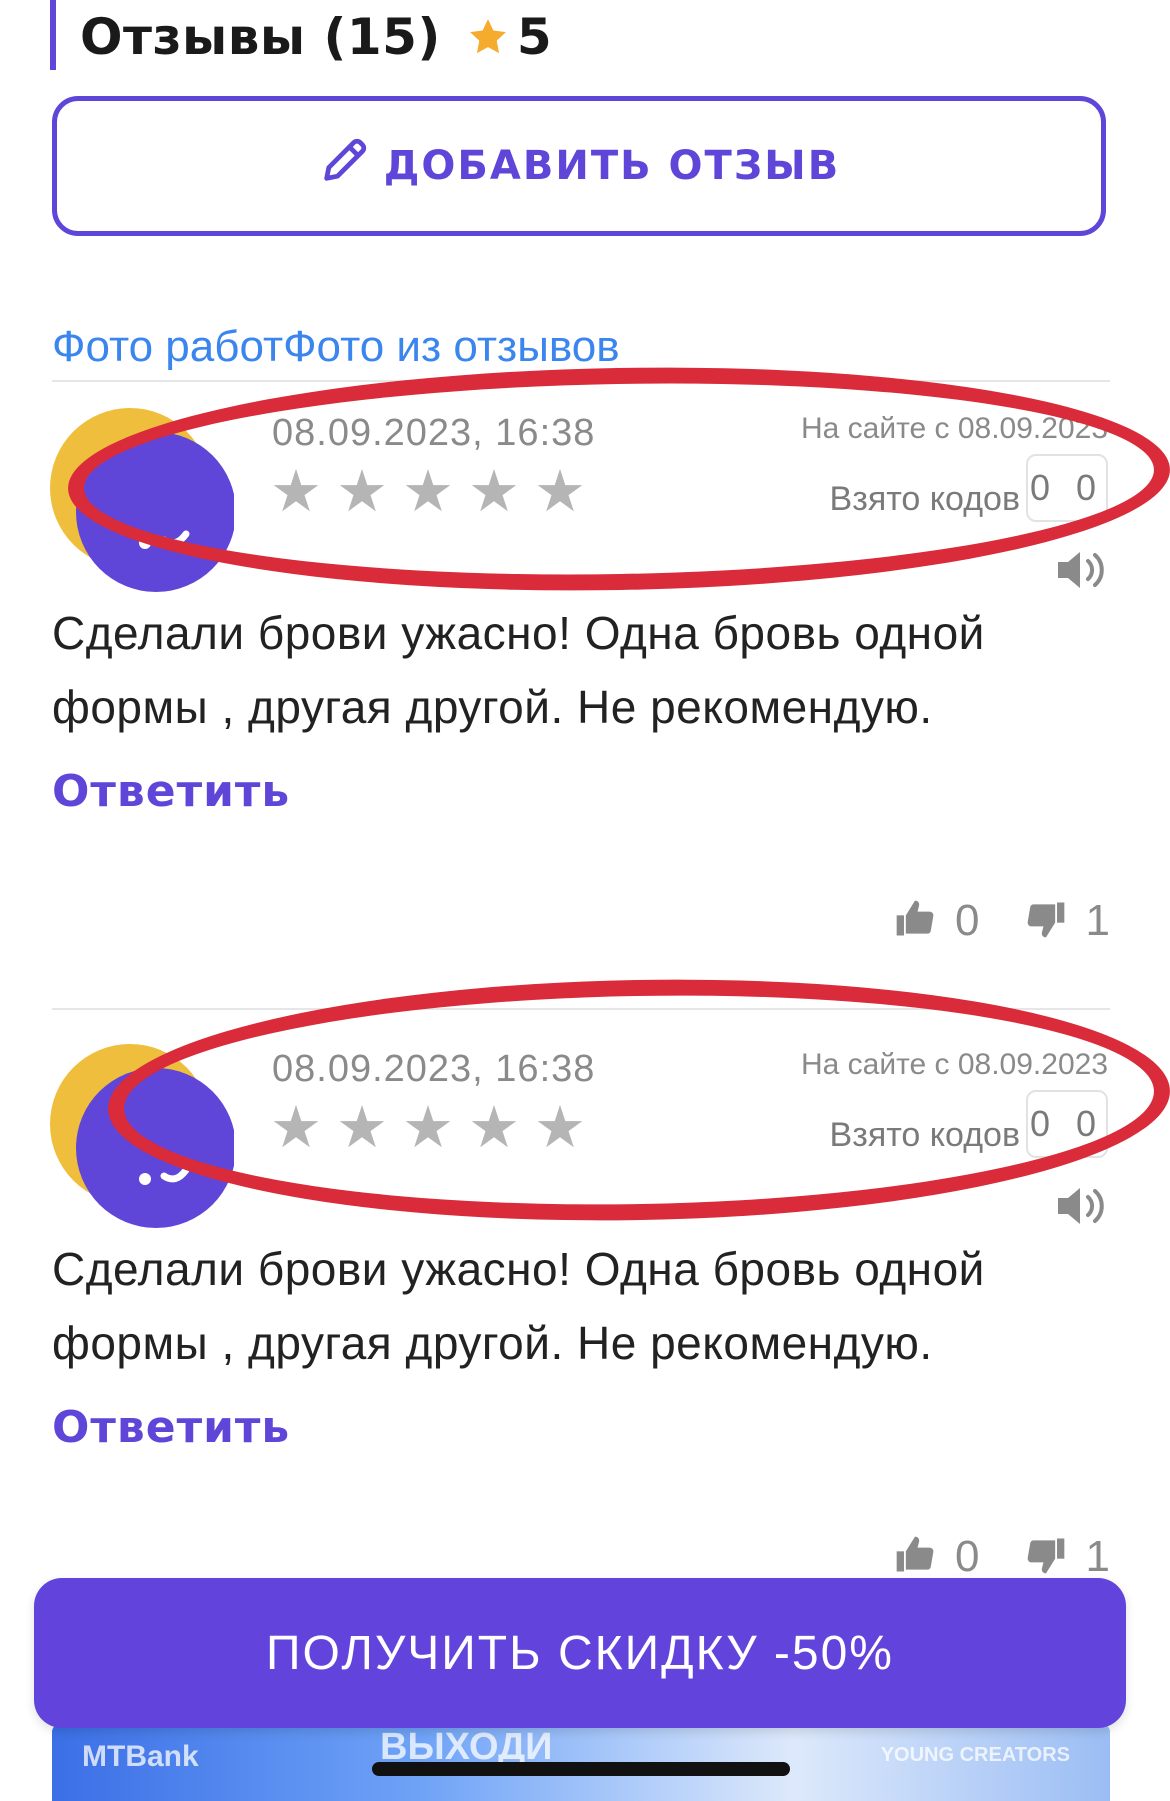 Image resolution: width=1170 pixels, height=1801 pixels. Describe the element at coordinates (53, 35) in the screenshot. I see `section-accent-bar` at that location.